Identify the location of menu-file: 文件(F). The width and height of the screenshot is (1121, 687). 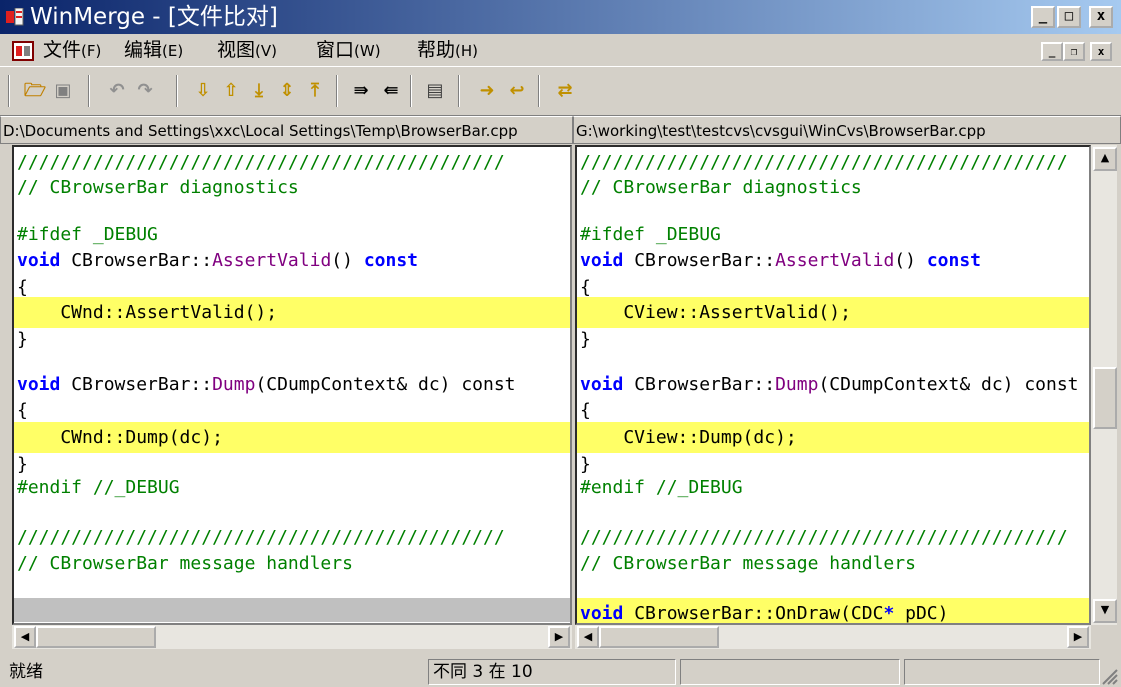
(72, 50).